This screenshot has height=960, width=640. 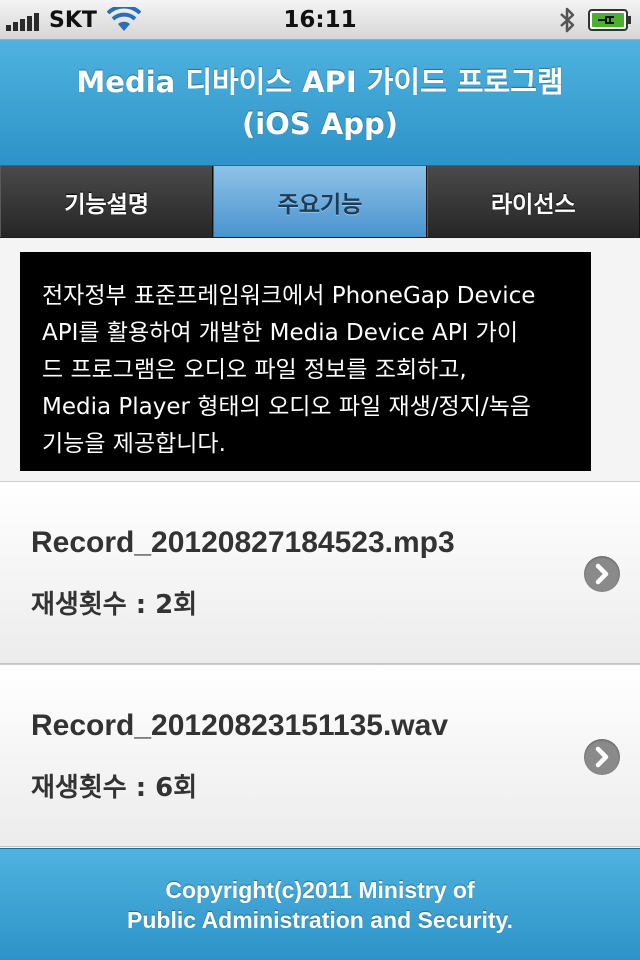 I want to click on status-bar: SKT 16:11, so click(x=320, y=20).